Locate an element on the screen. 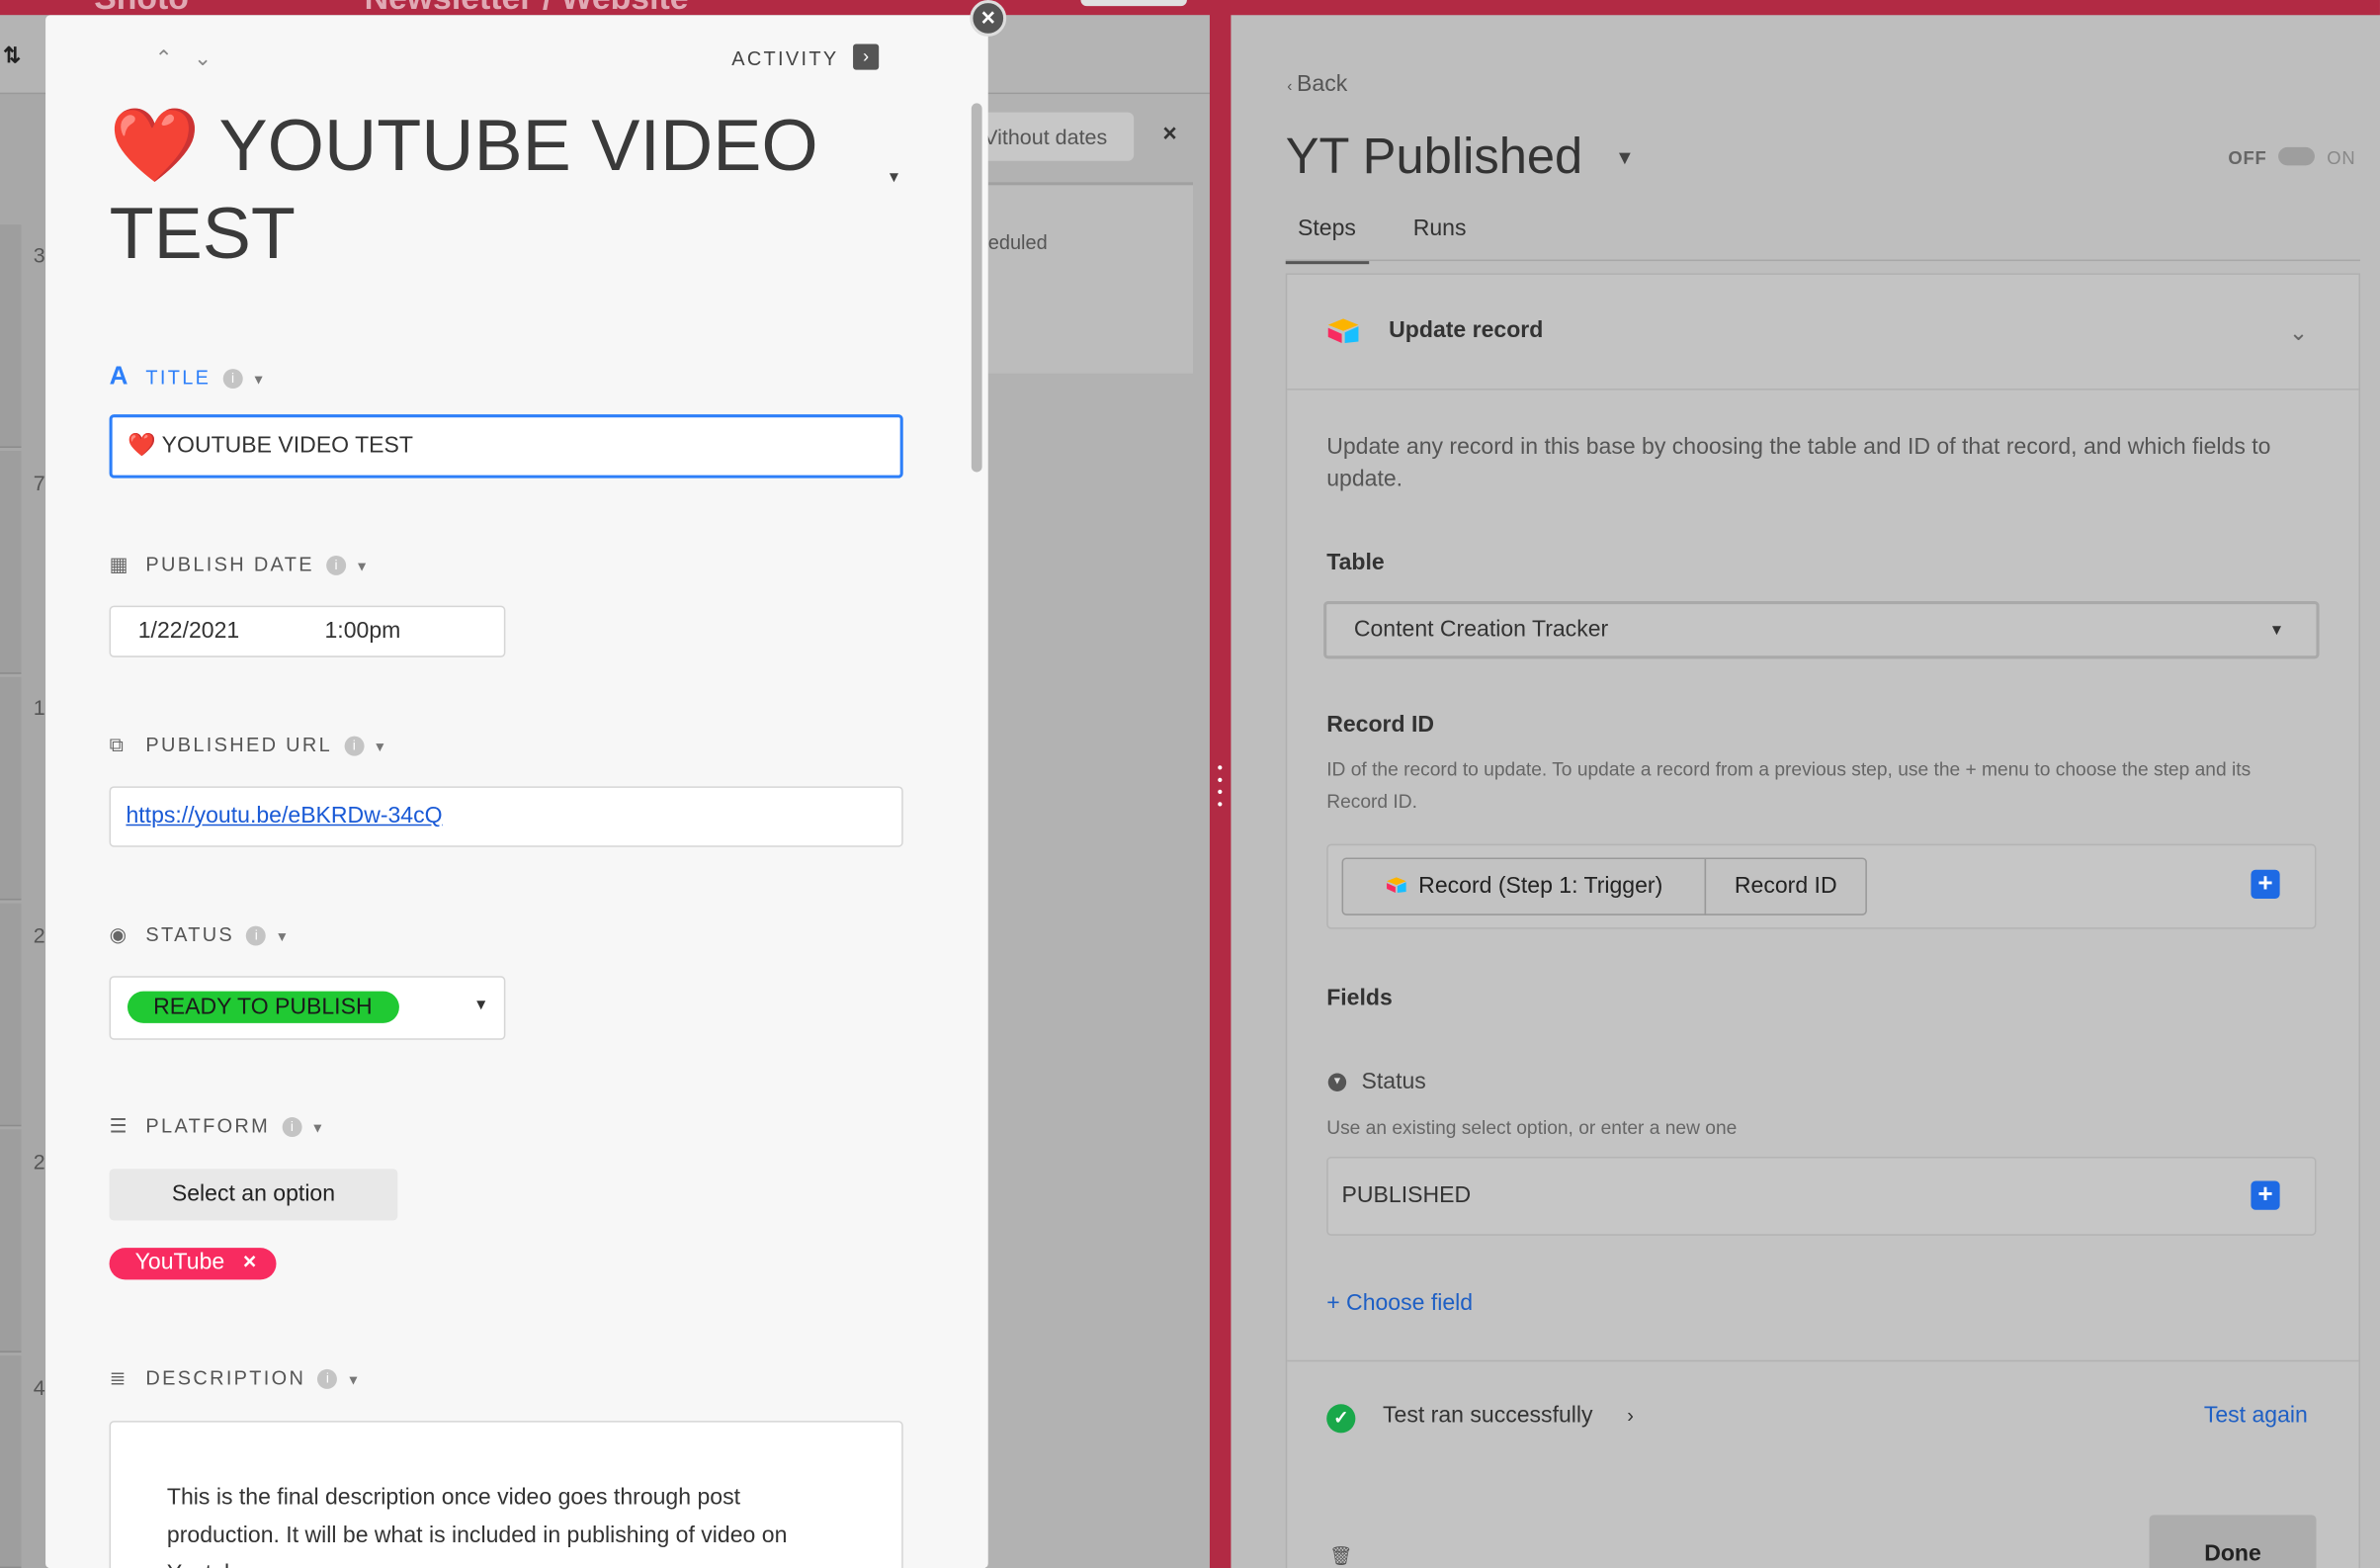  published-url-field-label: ⧉ PUBLISHED URL i ▼ is located at coordinates (249, 746).